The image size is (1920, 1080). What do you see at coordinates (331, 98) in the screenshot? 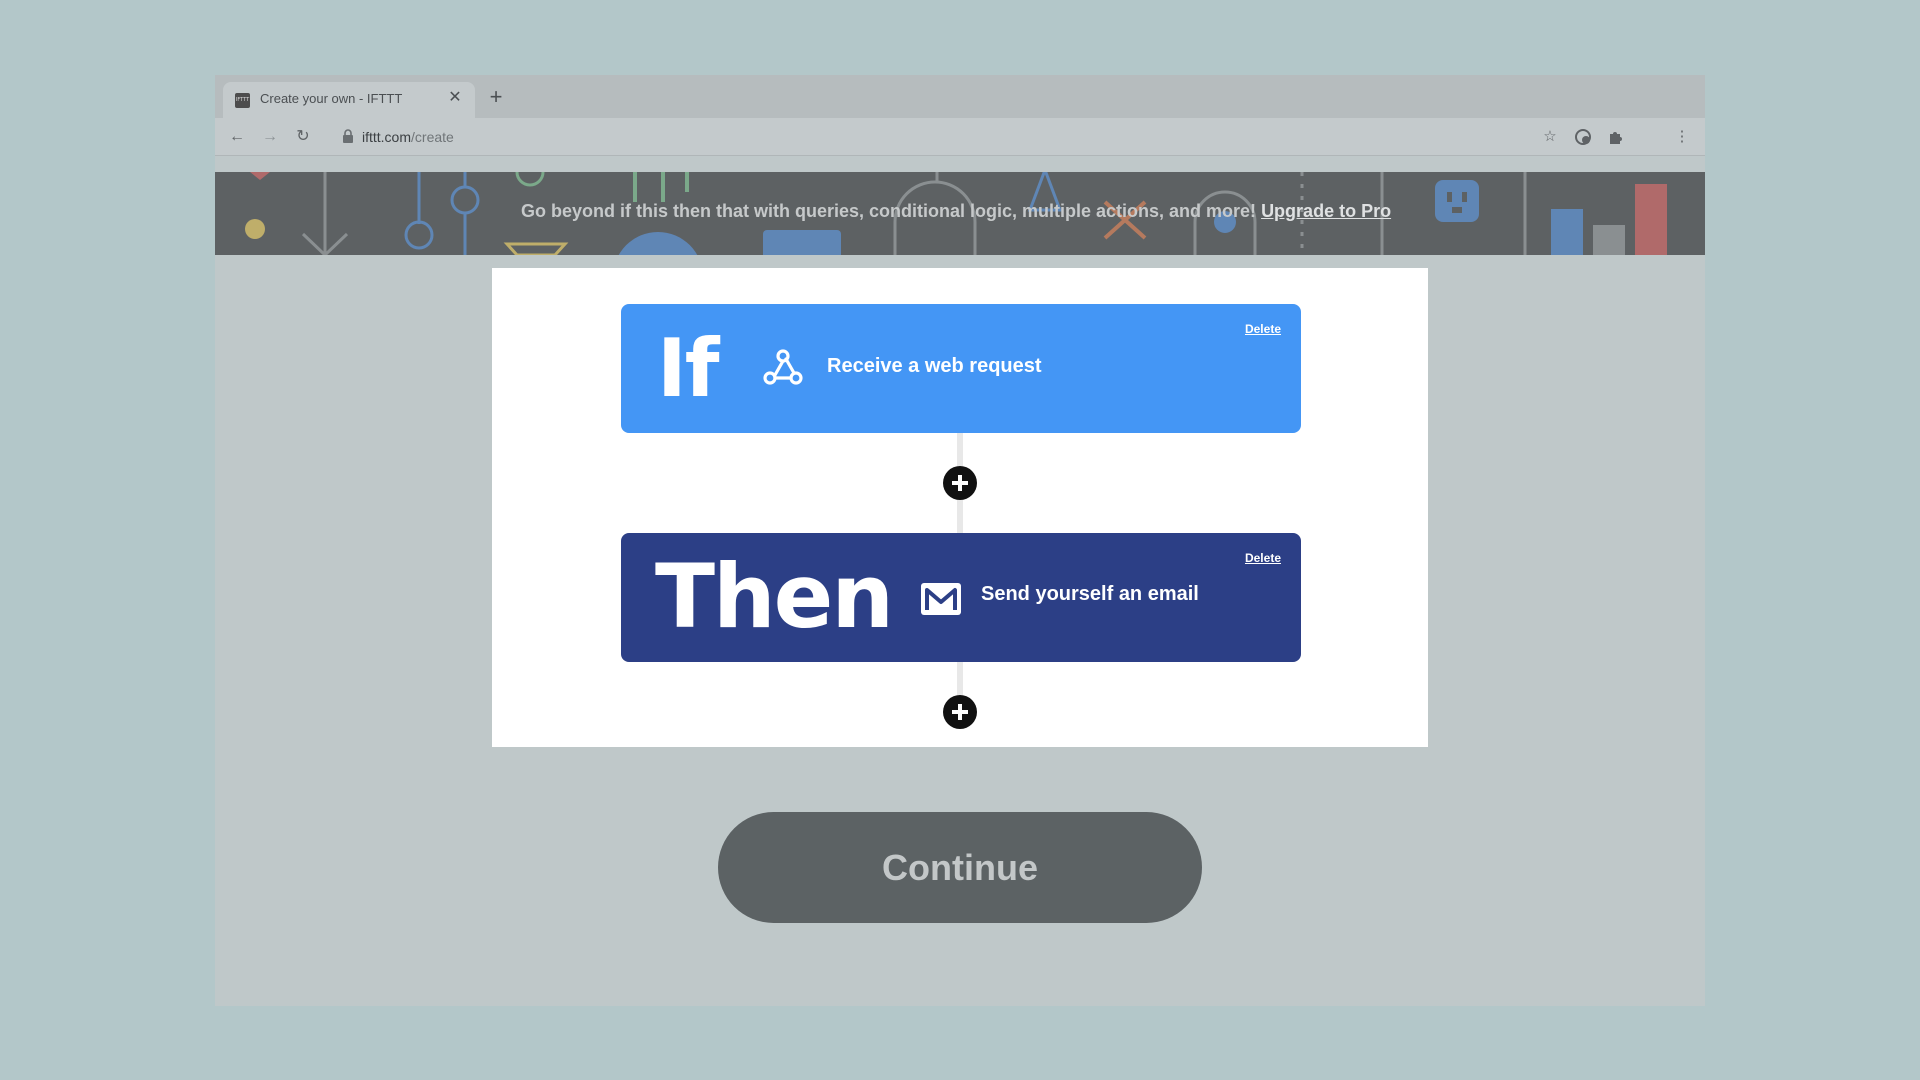
I see `tab-title: Create your own - IFTTT` at bounding box center [331, 98].